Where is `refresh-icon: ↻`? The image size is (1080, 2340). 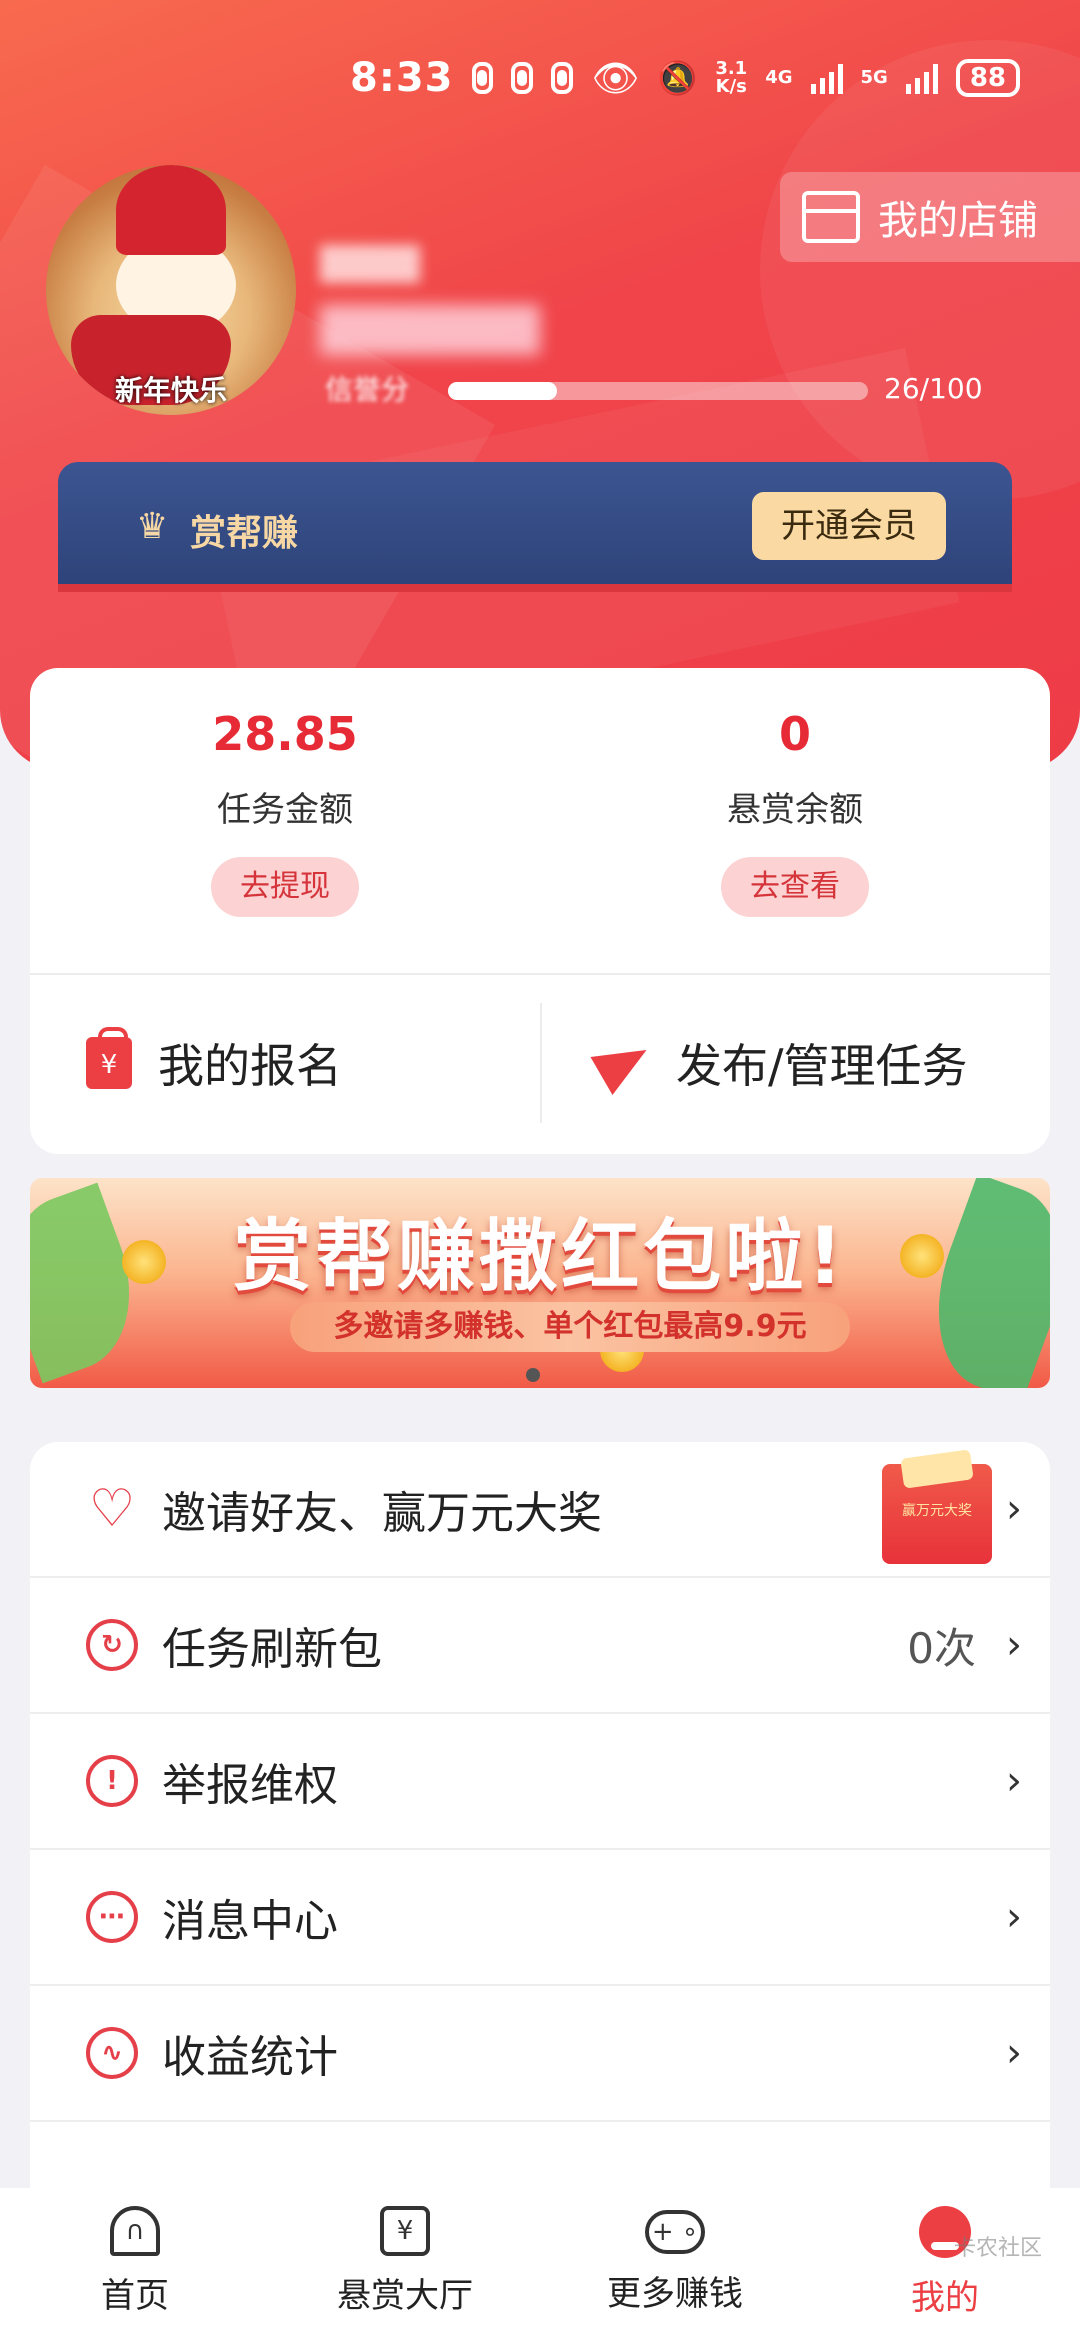 refresh-icon: ↻ is located at coordinates (112, 1645).